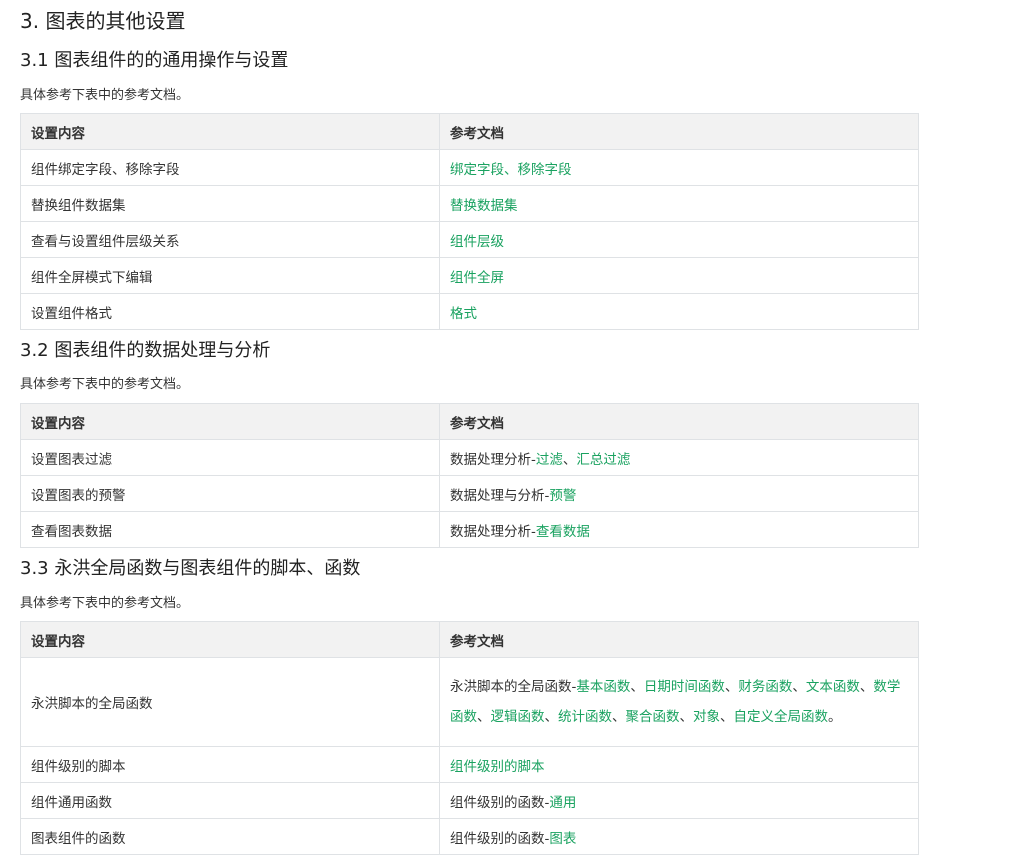 The height and width of the screenshot is (862, 1026). What do you see at coordinates (684, 687) in the screenshot?
I see `reference-link: 日期时间函数` at bounding box center [684, 687].